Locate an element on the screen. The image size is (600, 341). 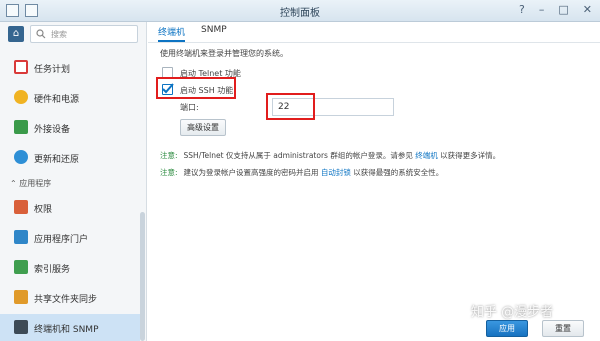
usb-device-icon is located at coordinates (21, 127).